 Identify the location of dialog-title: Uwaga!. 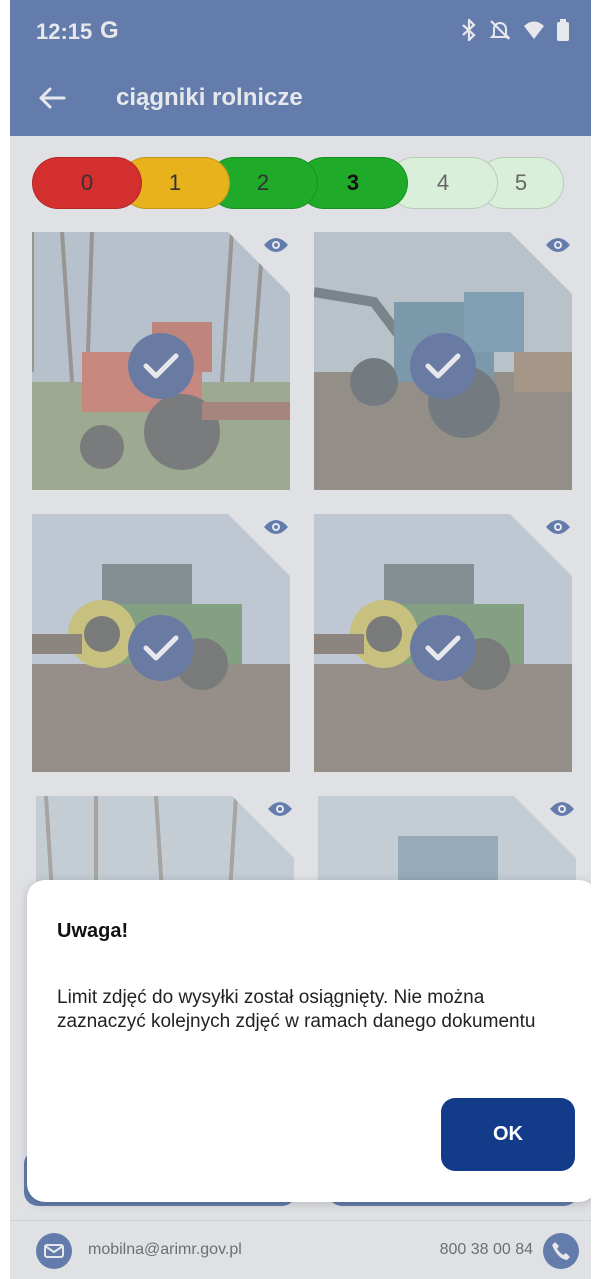
(93, 931).